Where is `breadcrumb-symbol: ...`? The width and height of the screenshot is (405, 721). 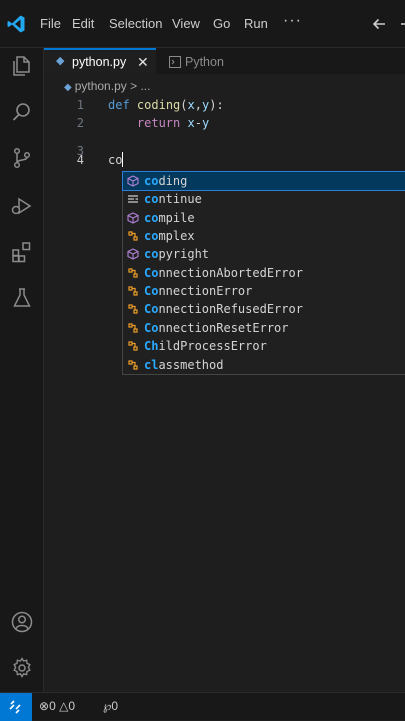
breadcrumb-symbol: ... is located at coordinates (145, 86).